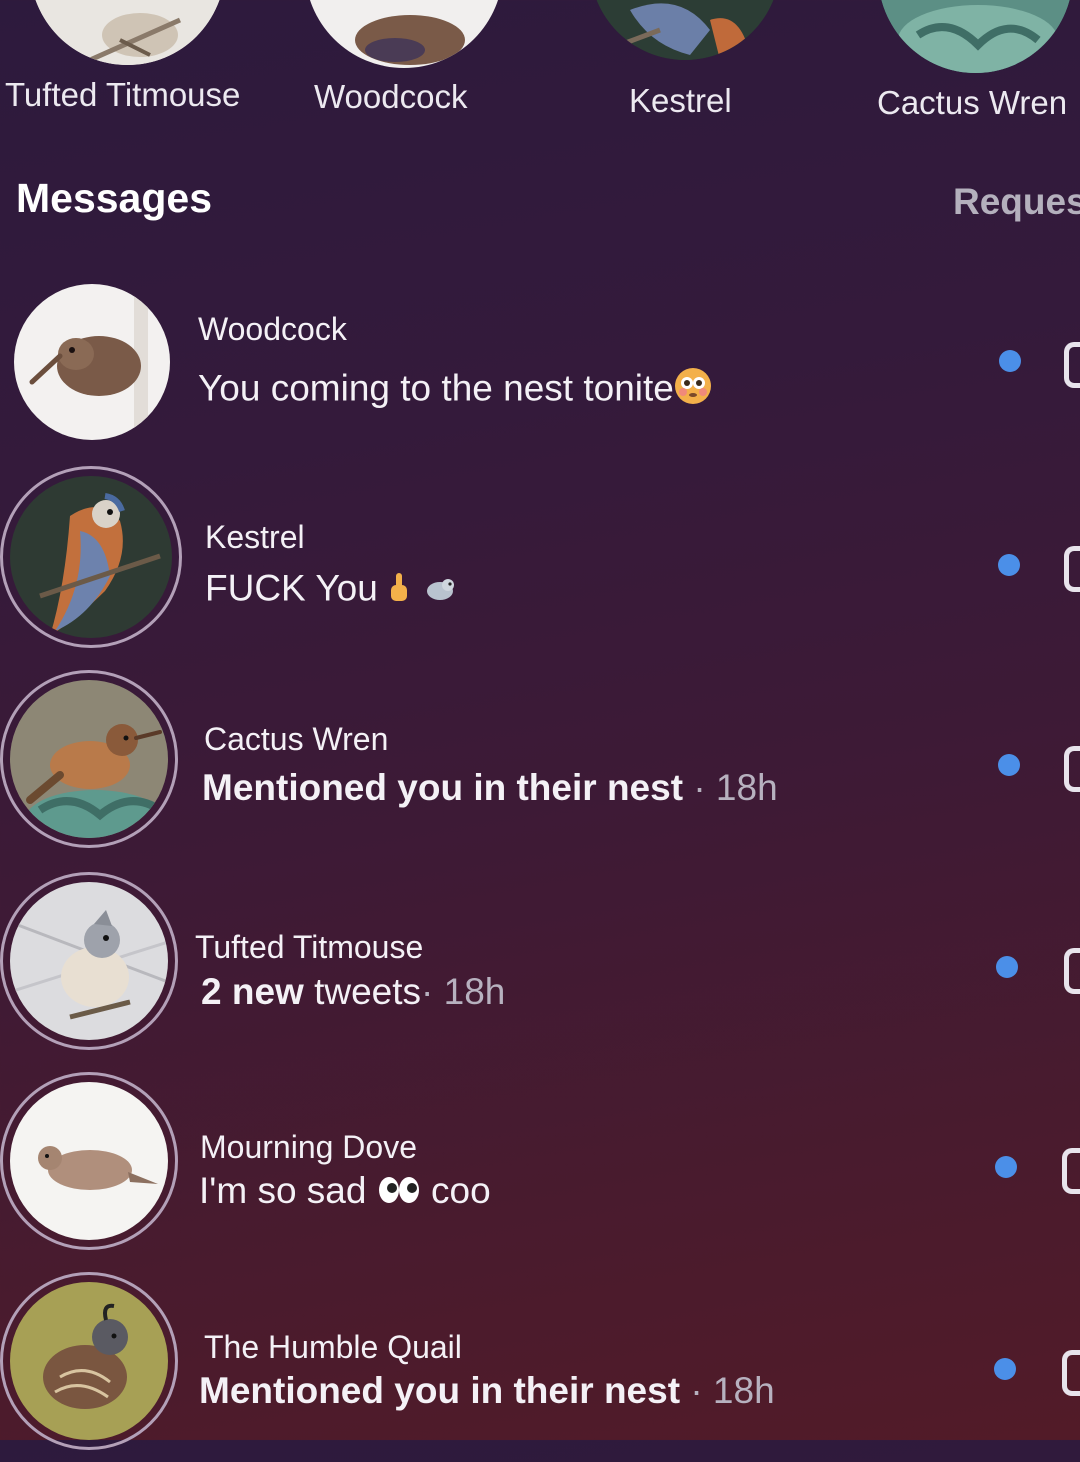 The image size is (1080, 1462). I want to click on thread-name: Woodcock, so click(272, 329).